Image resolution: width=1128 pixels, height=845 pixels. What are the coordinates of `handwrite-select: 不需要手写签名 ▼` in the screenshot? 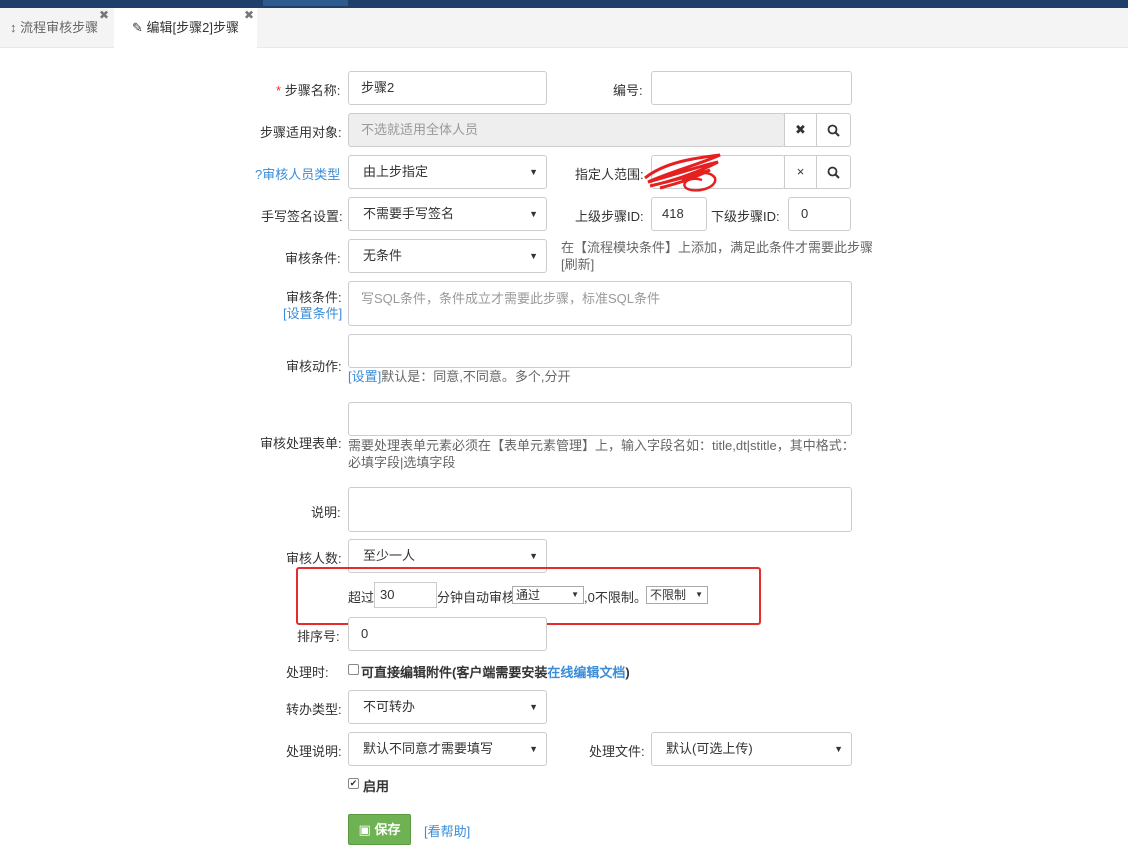 It's located at (447, 214).